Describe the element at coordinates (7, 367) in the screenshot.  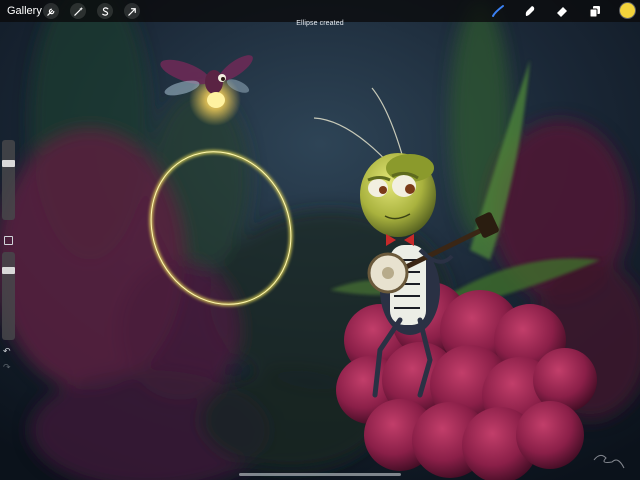
I see `redo-arrow-icon: ↷` at that location.